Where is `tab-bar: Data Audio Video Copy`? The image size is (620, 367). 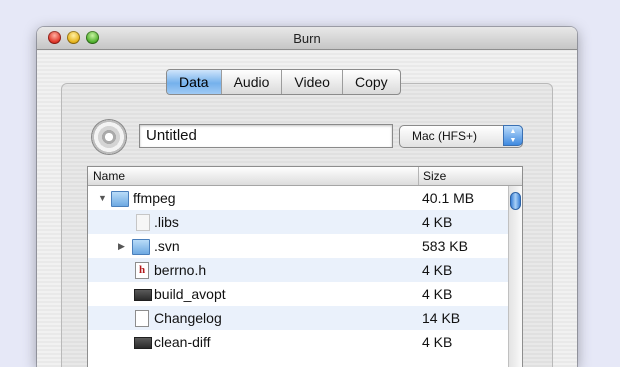 tab-bar: Data Audio Video Copy is located at coordinates (283, 82).